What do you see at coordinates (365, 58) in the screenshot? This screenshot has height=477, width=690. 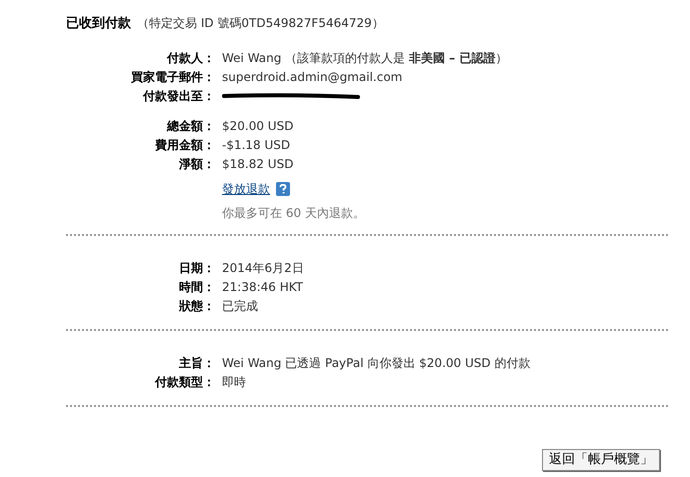 I see `field-value: Wei Wang （該筆款項的付款人是 非美國 – 已認證）` at bounding box center [365, 58].